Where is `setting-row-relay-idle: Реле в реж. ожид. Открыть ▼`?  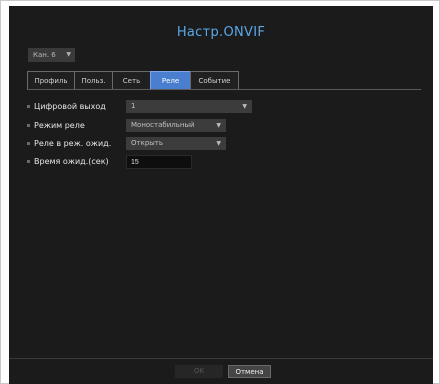 setting-row-relay-idle: Реле в реж. ожид. Открыть ▼ is located at coordinates (177, 144).